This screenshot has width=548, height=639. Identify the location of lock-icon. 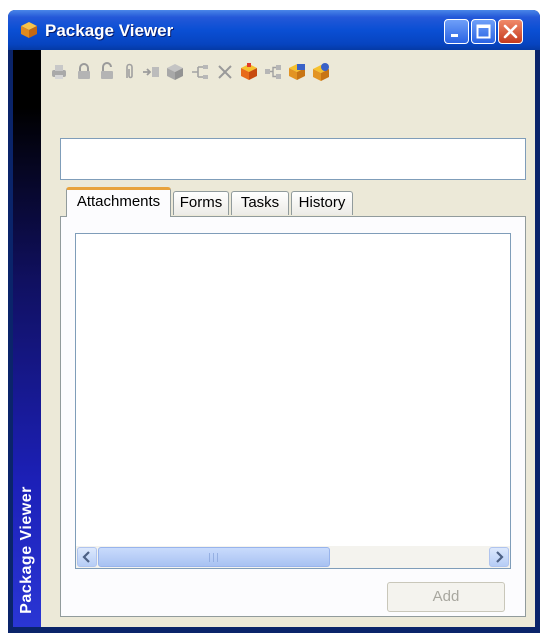
(84, 72).